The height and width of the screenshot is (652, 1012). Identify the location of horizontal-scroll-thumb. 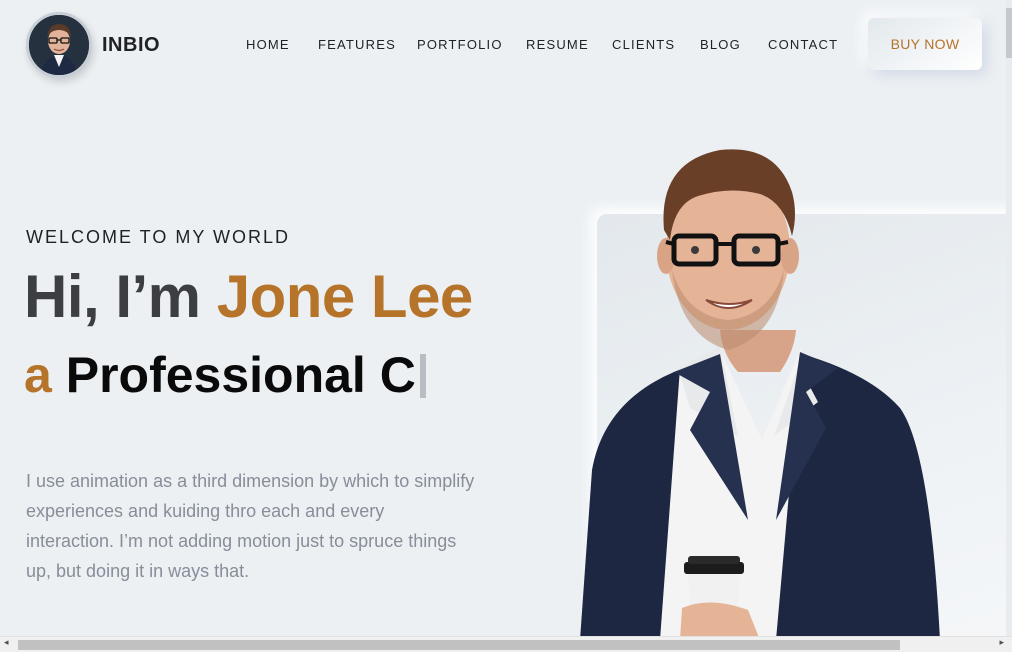
(459, 645).